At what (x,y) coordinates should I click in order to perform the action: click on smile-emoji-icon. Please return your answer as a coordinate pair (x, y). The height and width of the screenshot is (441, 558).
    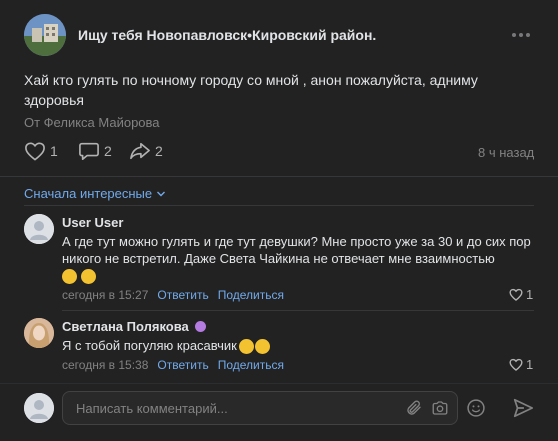
    Looking at the image, I should click on (262, 347).